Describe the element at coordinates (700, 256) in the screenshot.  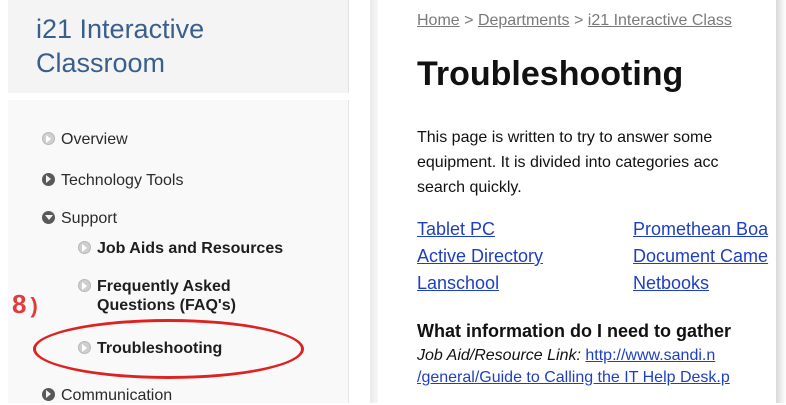
I see `link-document-camera: Document Came` at that location.